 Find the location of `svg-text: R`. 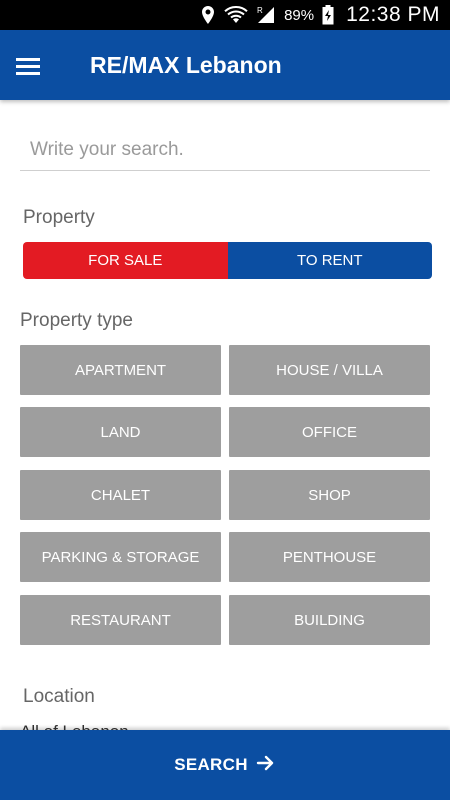

svg-text: R is located at coordinates (260, 10).